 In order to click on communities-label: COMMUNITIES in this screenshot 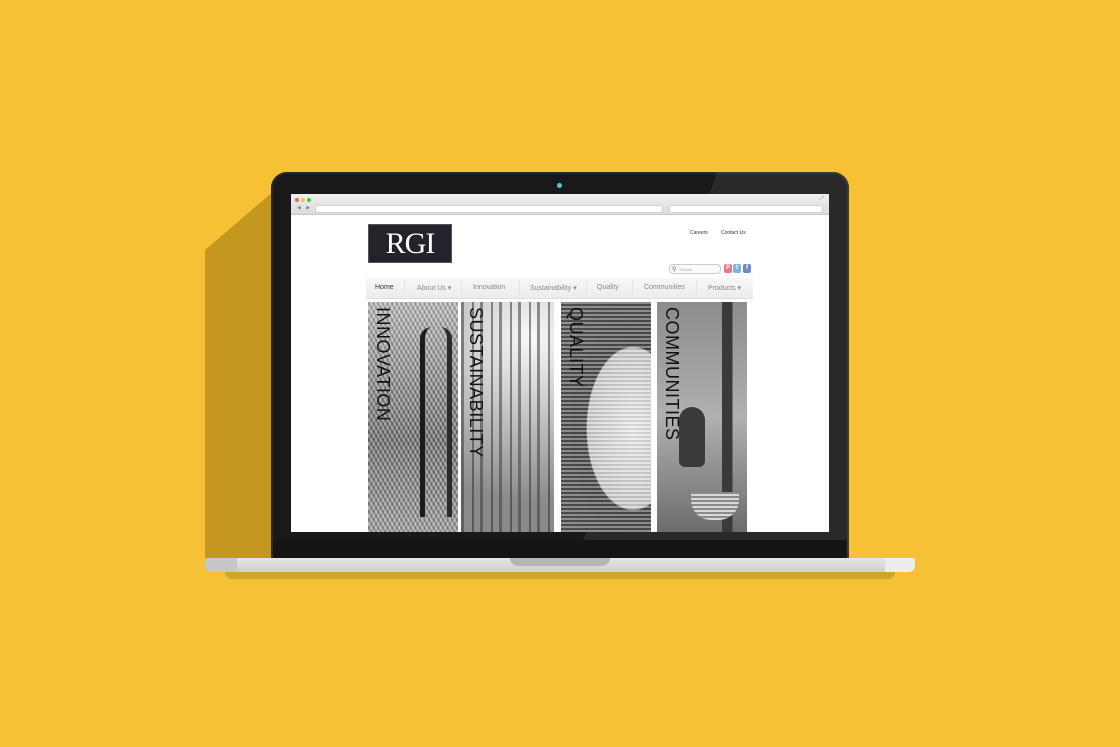, I will do `click(672, 374)`.